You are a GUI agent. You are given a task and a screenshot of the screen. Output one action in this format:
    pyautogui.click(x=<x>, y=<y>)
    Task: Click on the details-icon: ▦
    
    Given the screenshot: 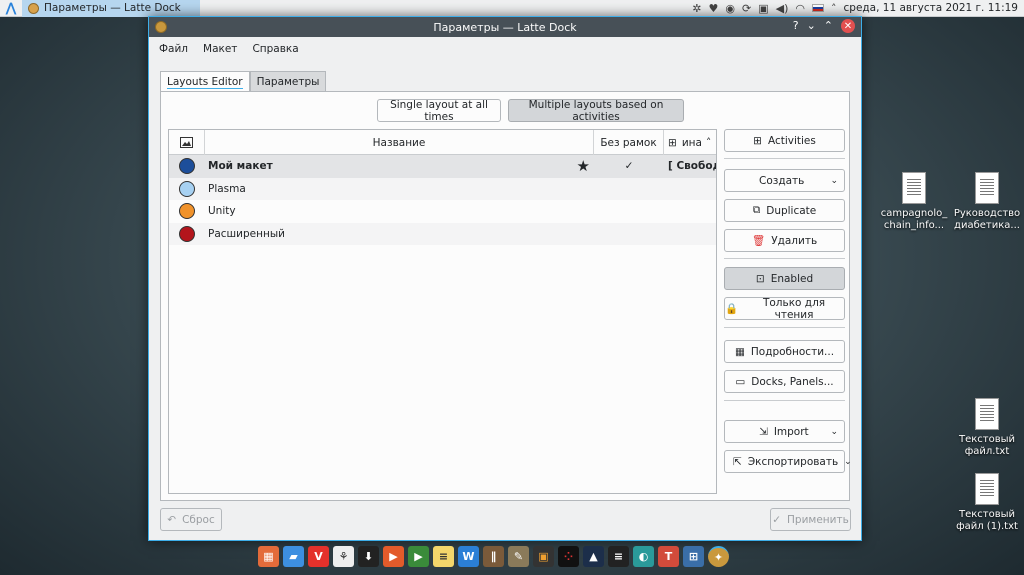 What is the action you would take?
    pyautogui.click(x=739, y=351)
    